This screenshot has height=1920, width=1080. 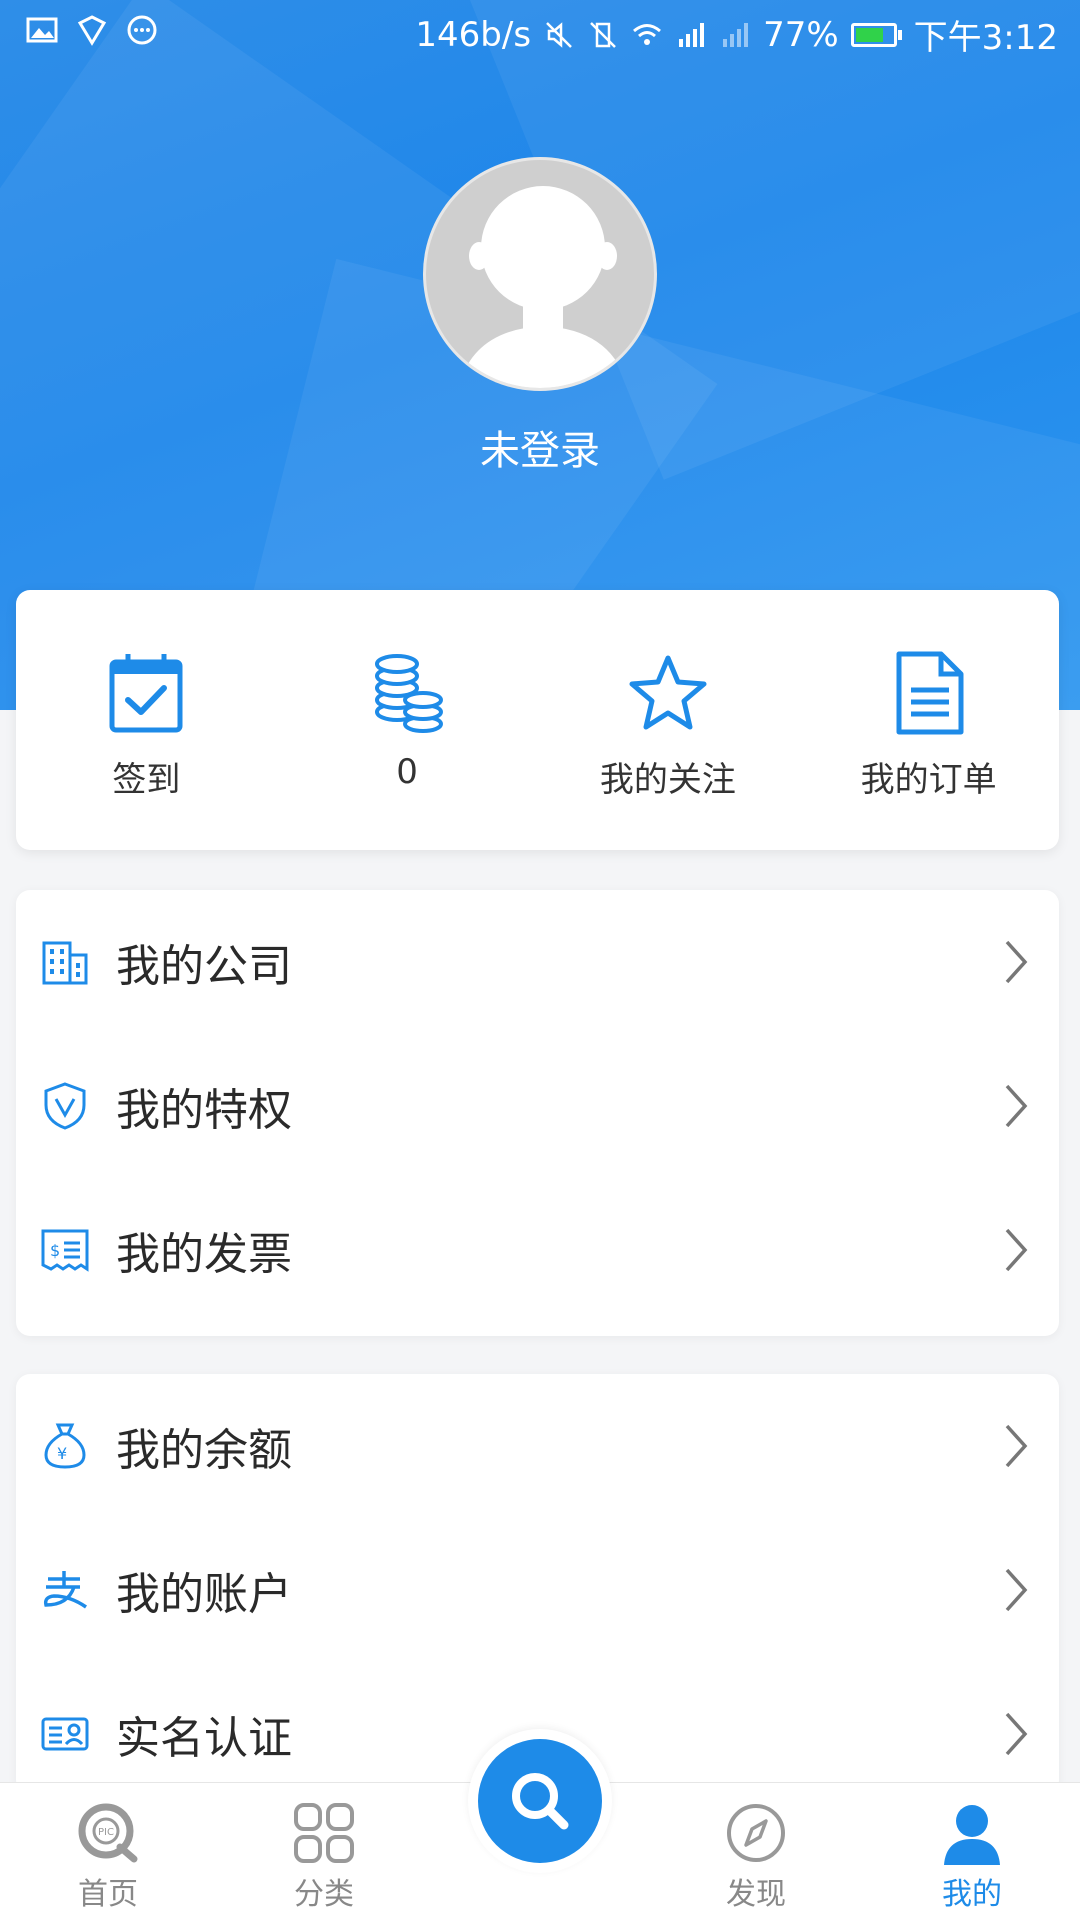 I want to click on alipay-icon, so click(x=65, y=1590).